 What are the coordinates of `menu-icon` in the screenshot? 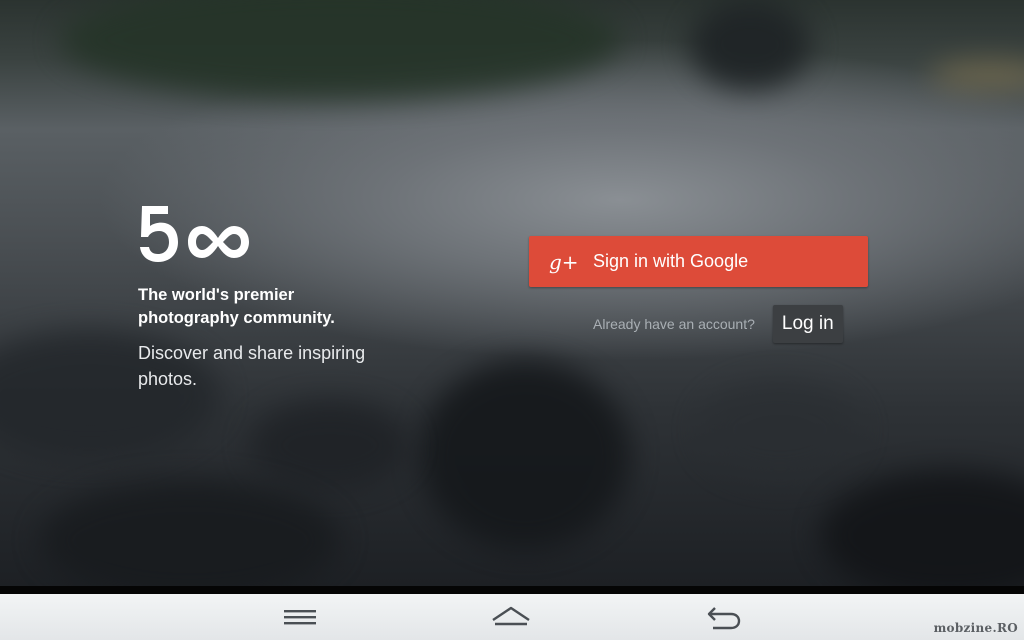 It's located at (300, 617).